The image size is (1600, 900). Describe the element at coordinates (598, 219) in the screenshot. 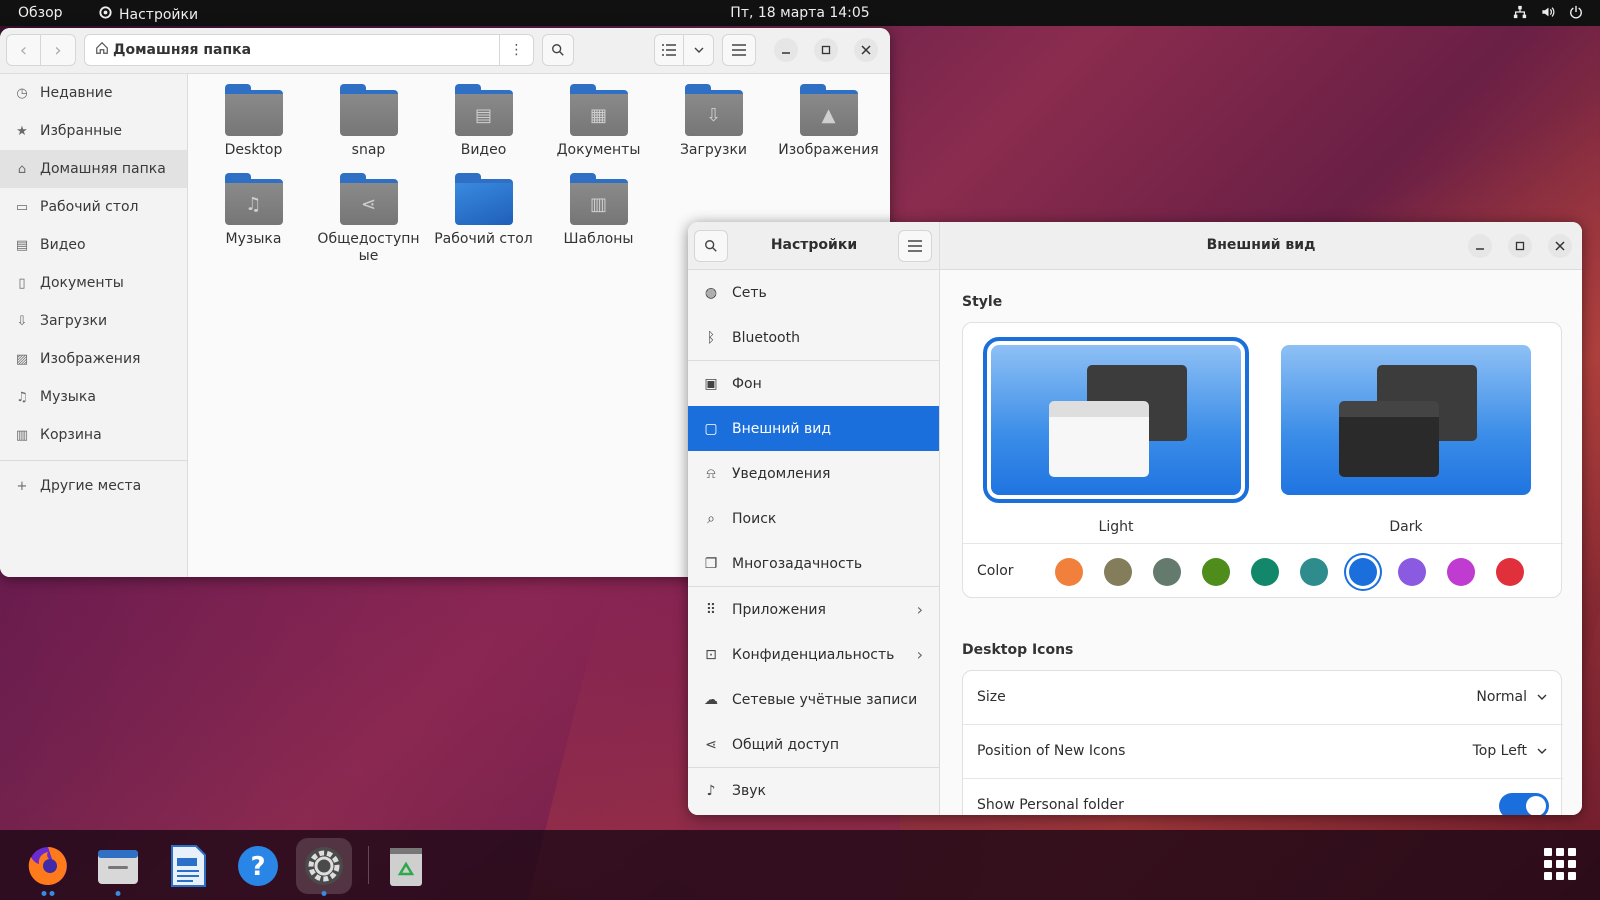

I see `folder-item: ▥ Шаблоны` at that location.